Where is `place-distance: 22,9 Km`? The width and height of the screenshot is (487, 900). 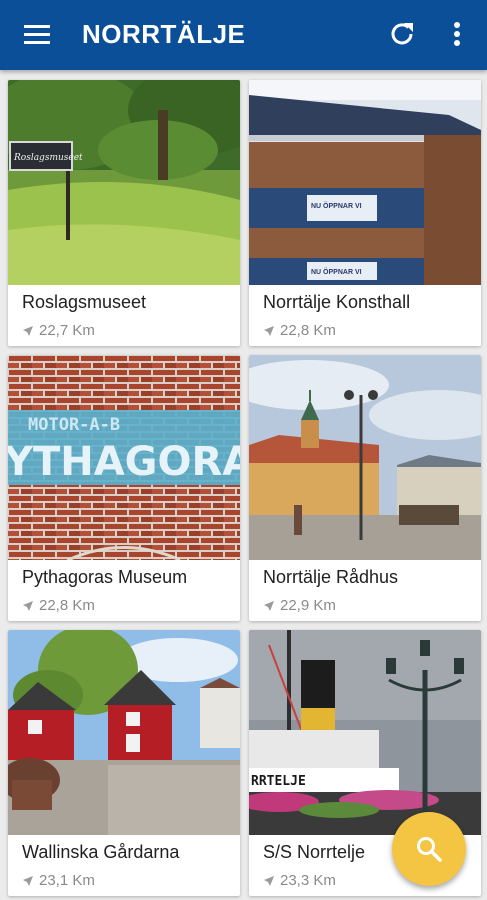
place-distance: 22,9 Km is located at coordinates (299, 605).